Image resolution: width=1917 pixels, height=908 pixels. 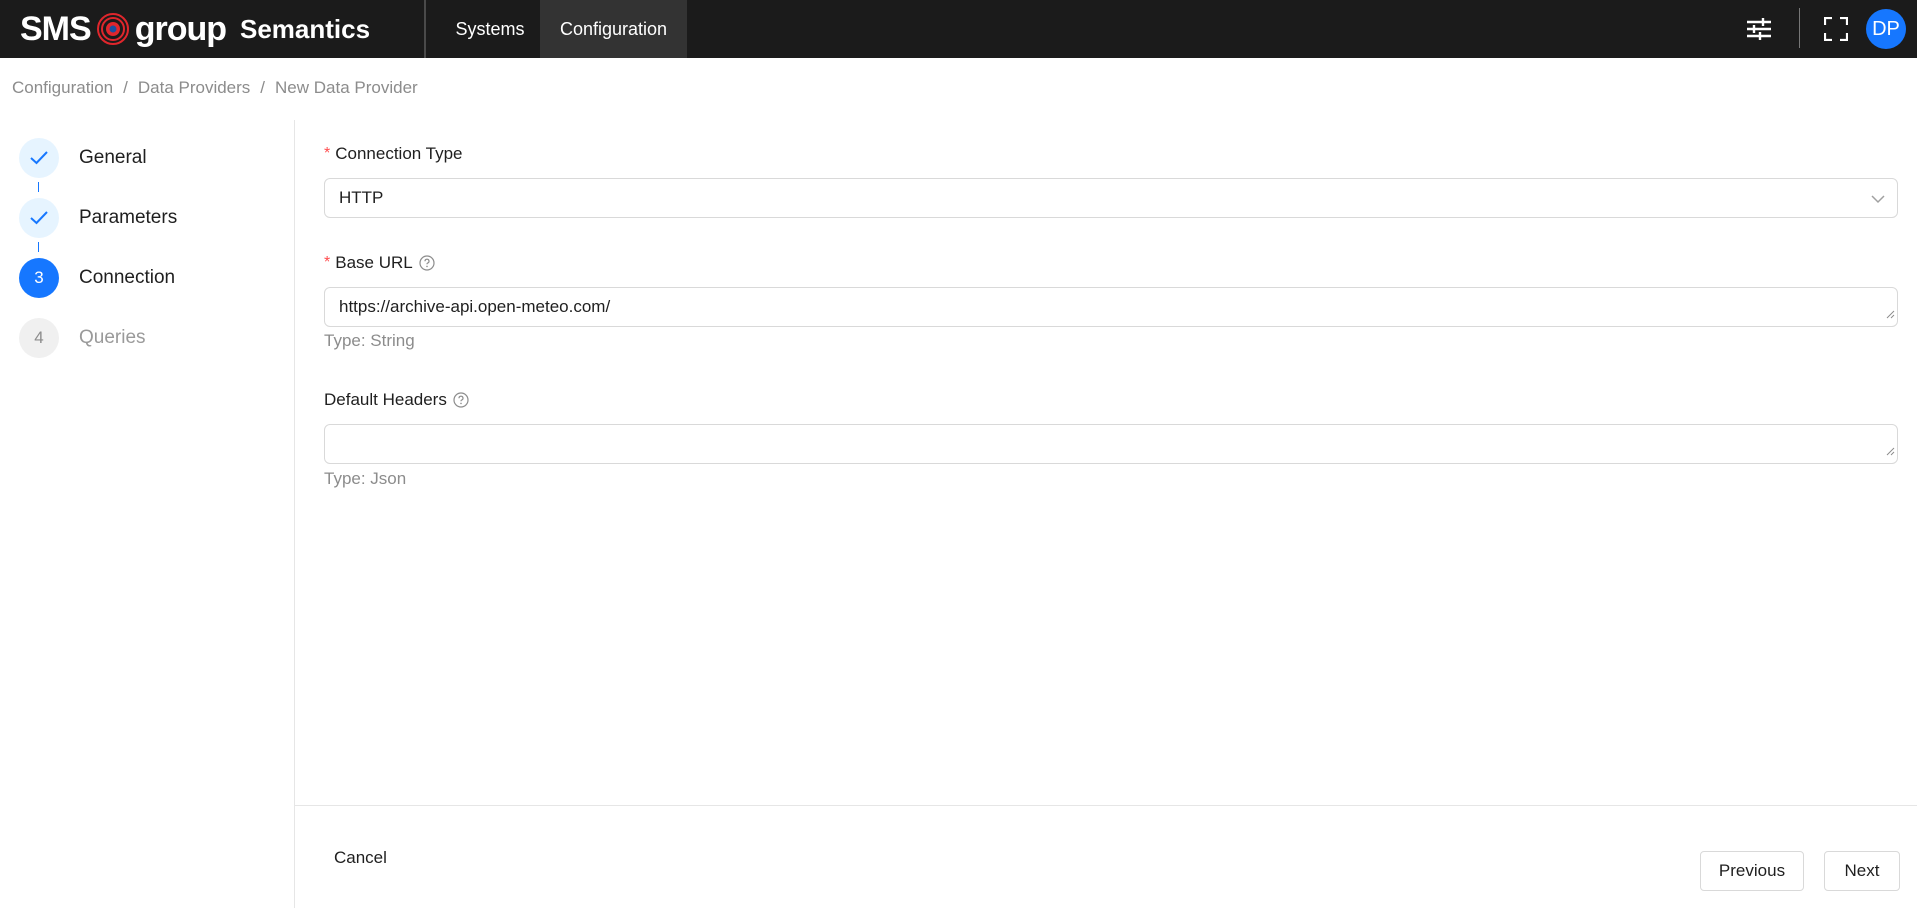 I want to click on product-name: Semantics, so click(x=305, y=28).